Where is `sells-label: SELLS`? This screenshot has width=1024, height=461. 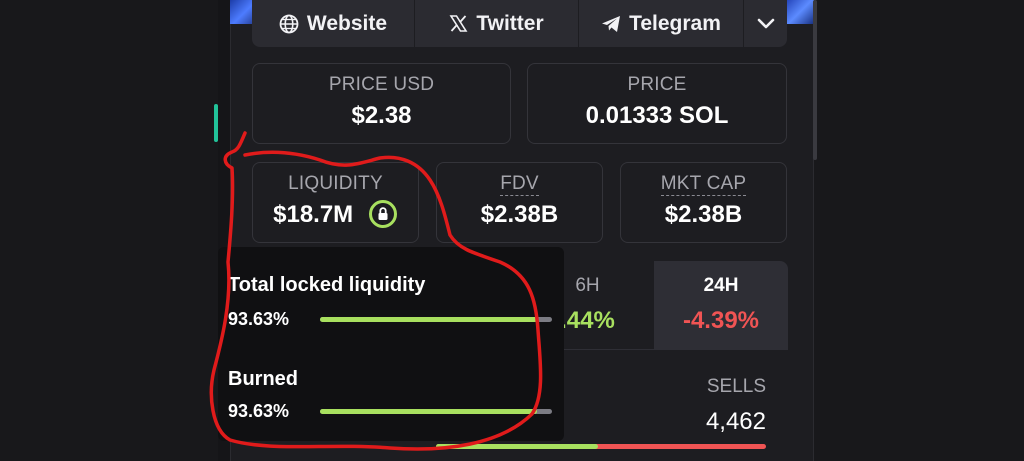 sells-label: SELLS is located at coordinates (736, 386).